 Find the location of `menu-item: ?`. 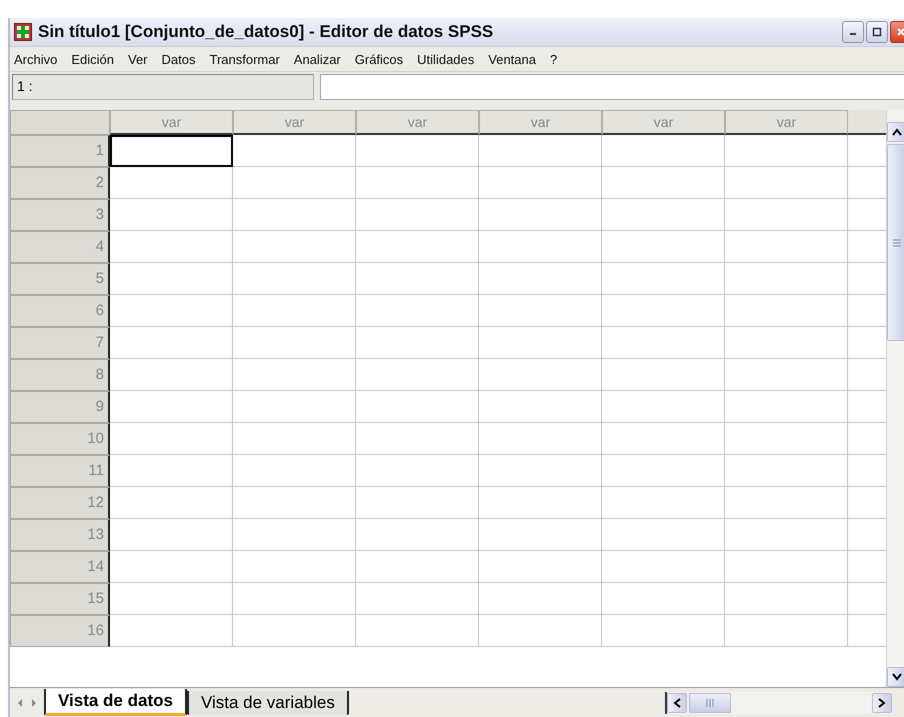

menu-item: ? is located at coordinates (554, 59).